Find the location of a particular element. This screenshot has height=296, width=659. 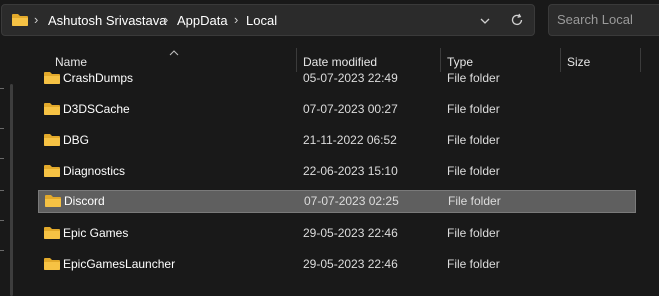

file-name: Diagnostics is located at coordinates (94, 171).